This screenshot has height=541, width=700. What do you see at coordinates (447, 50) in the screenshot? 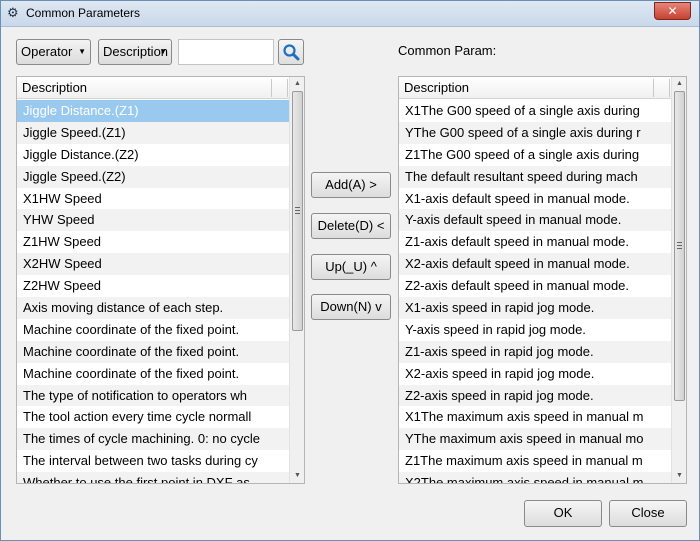
I see `common-param-label: Common Param:` at bounding box center [447, 50].